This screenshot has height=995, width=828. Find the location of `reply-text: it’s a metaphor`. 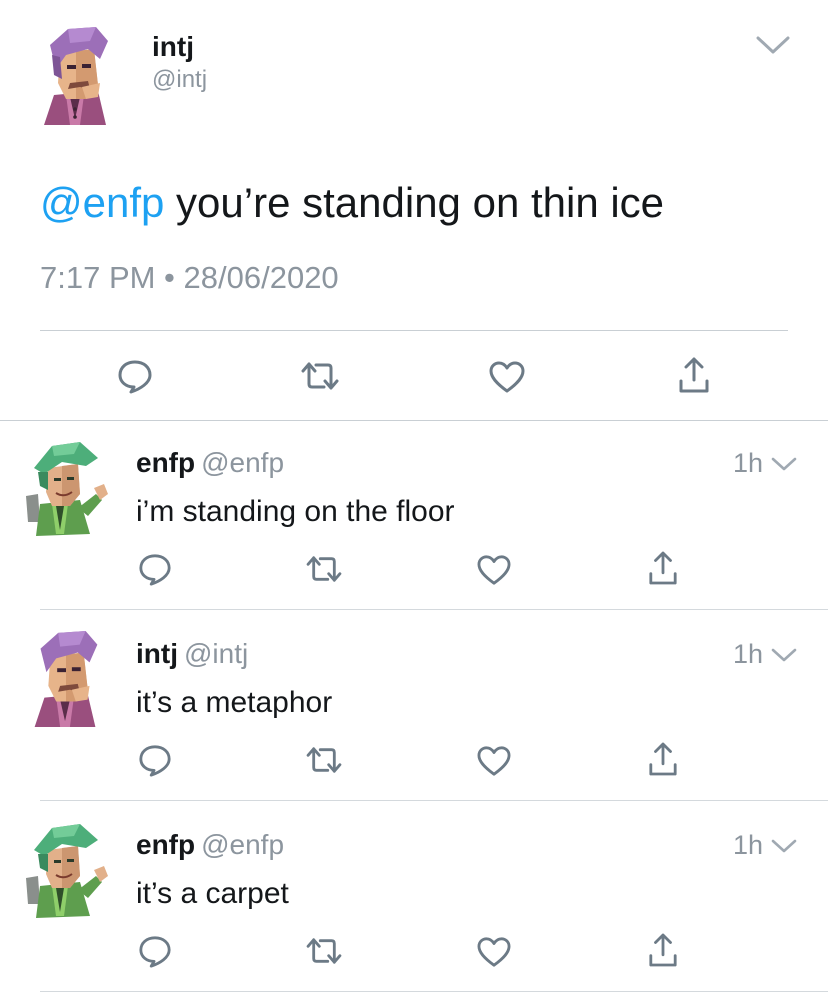

reply-text: it’s a metaphor is located at coordinates (234, 702).